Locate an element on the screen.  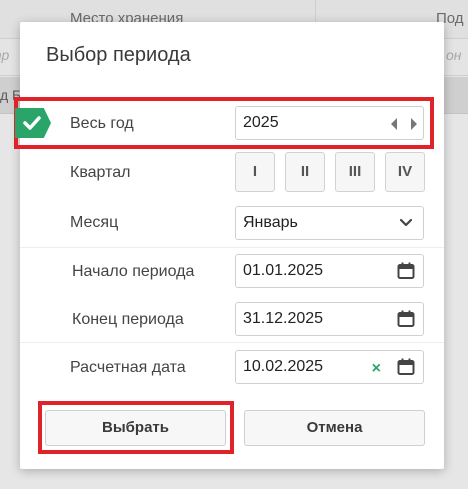
select-button: Выбрать is located at coordinates (135, 428).